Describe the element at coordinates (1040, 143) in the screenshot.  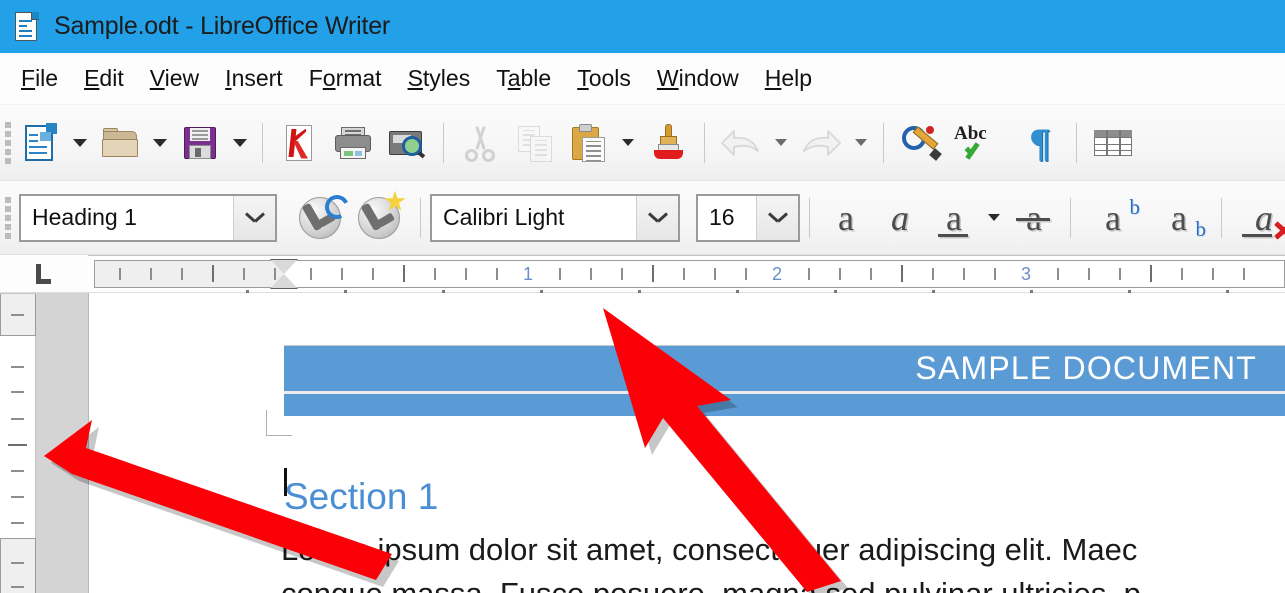
I see `formatting-marks-button: ¶` at that location.